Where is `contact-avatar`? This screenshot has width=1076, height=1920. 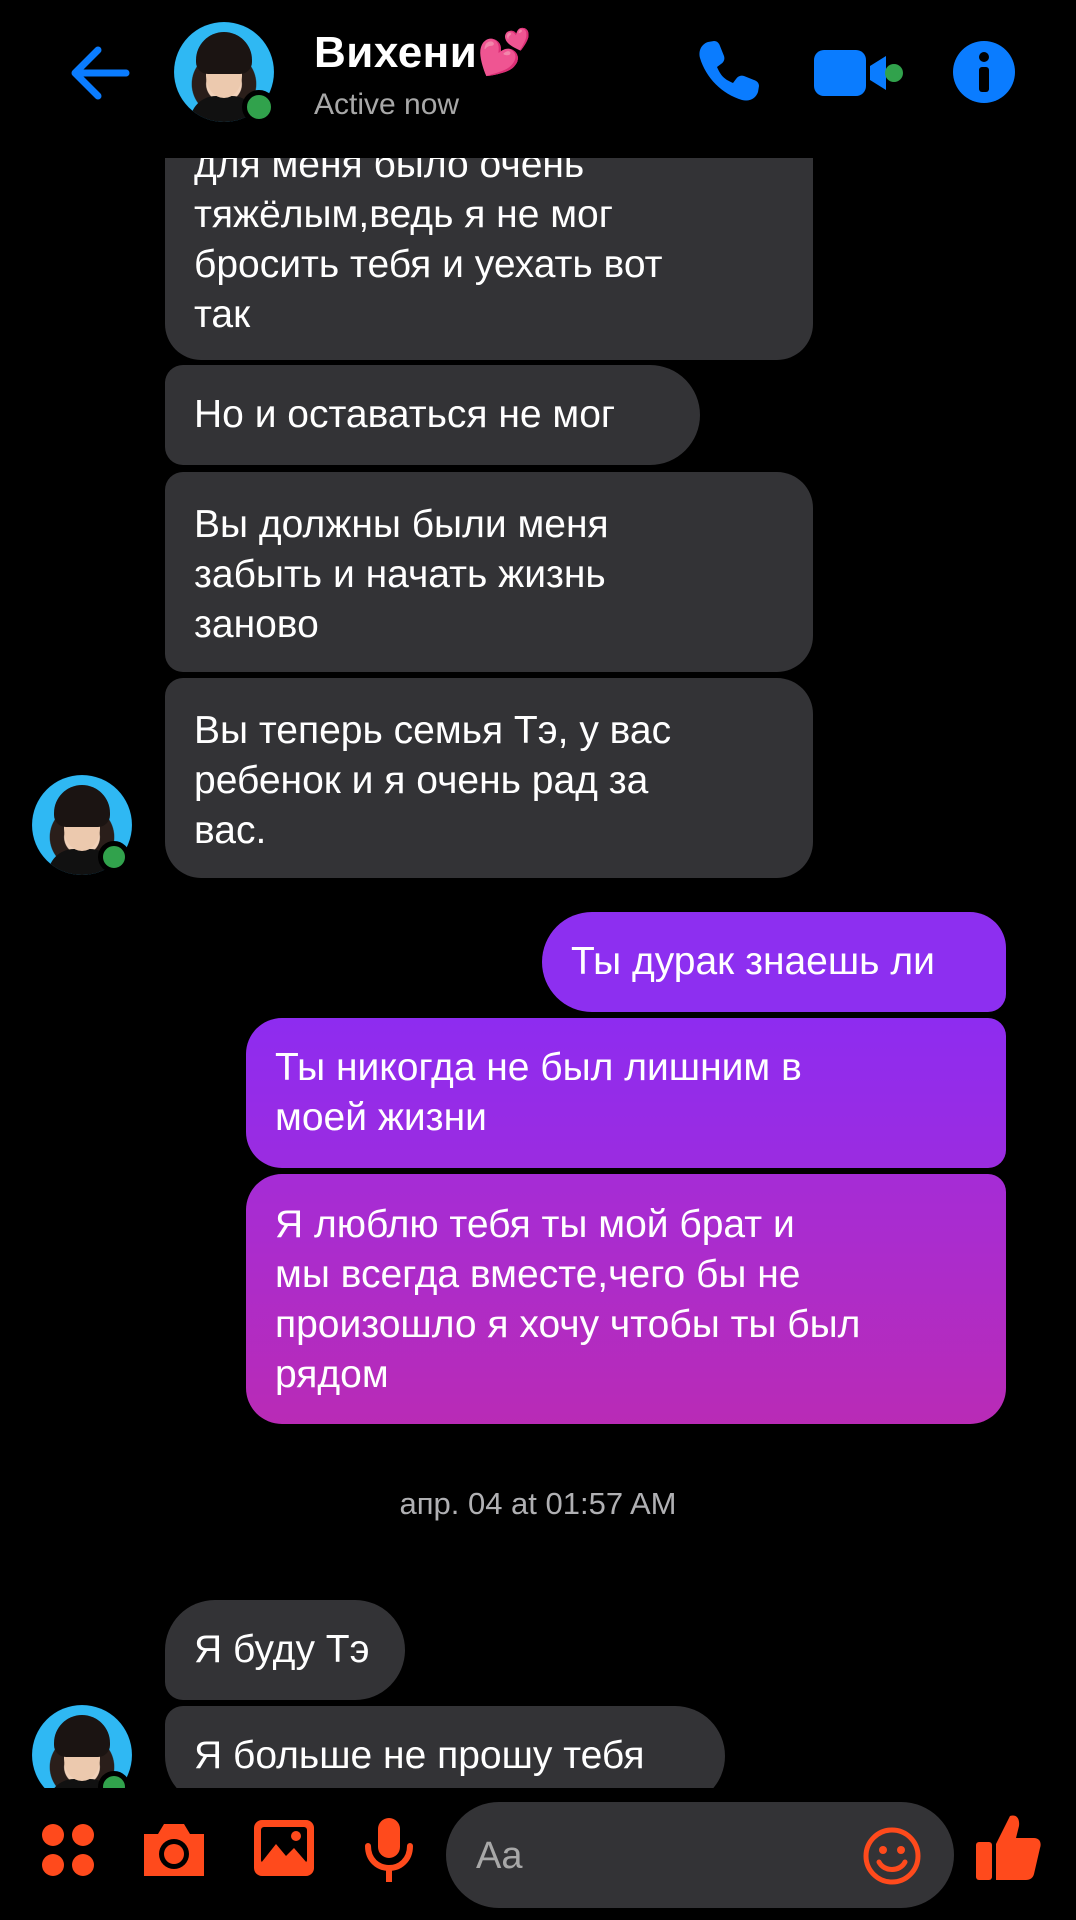
contact-avatar is located at coordinates (225, 73).